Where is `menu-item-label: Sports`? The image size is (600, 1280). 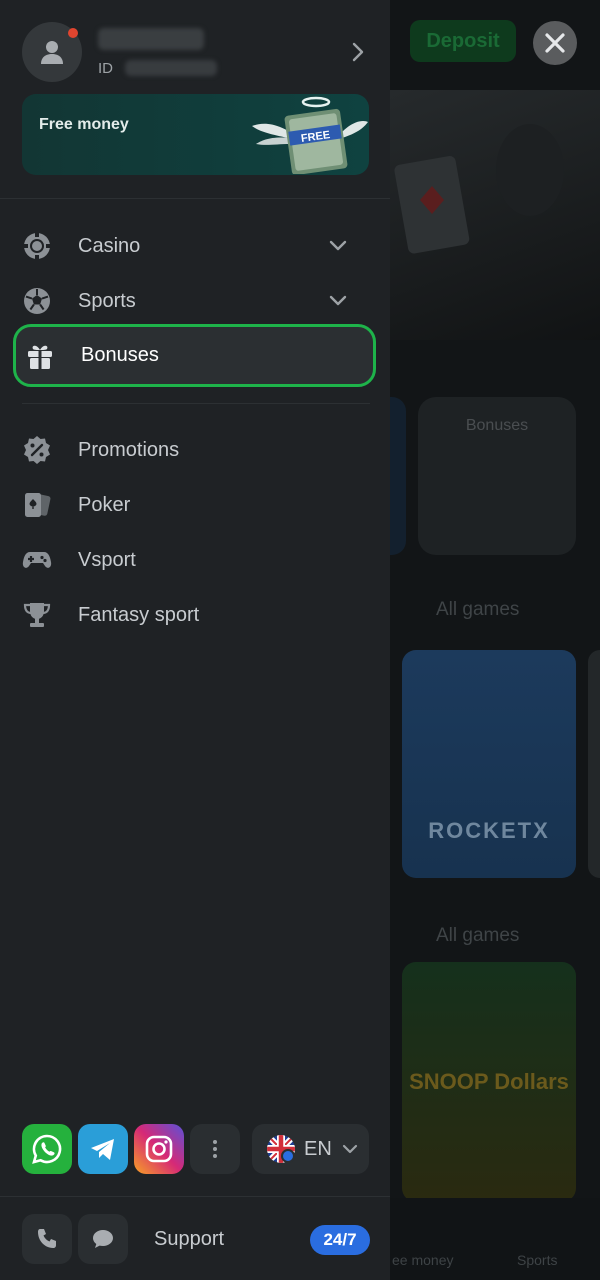
menu-item-label: Sports is located at coordinates (107, 300).